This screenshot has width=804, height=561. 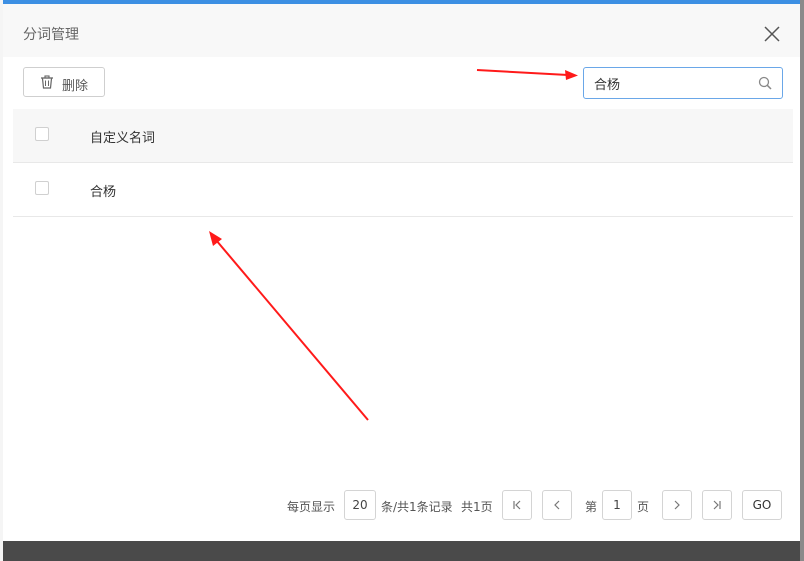 What do you see at coordinates (123, 138) in the screenshot?
I see `column-header-term: 自定义名词` at bounding box center [123, 138].